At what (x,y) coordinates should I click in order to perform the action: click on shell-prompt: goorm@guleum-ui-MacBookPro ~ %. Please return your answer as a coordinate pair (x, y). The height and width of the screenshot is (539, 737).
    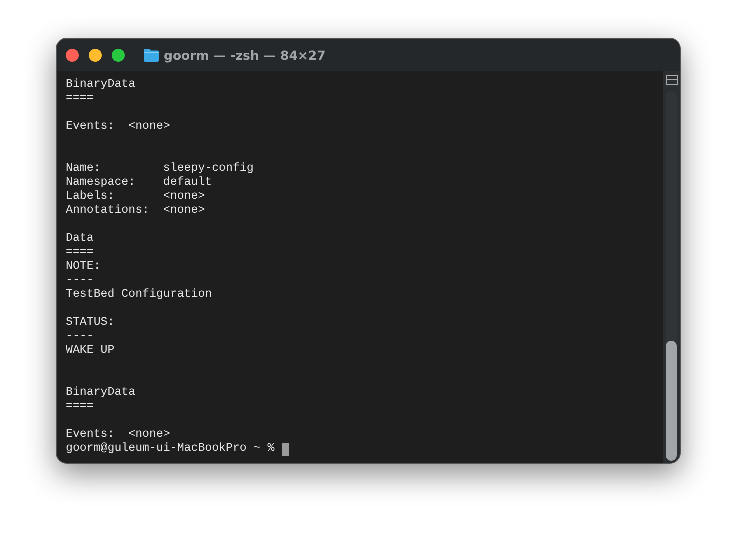
    Looking at the image, I should click on (170, 449).